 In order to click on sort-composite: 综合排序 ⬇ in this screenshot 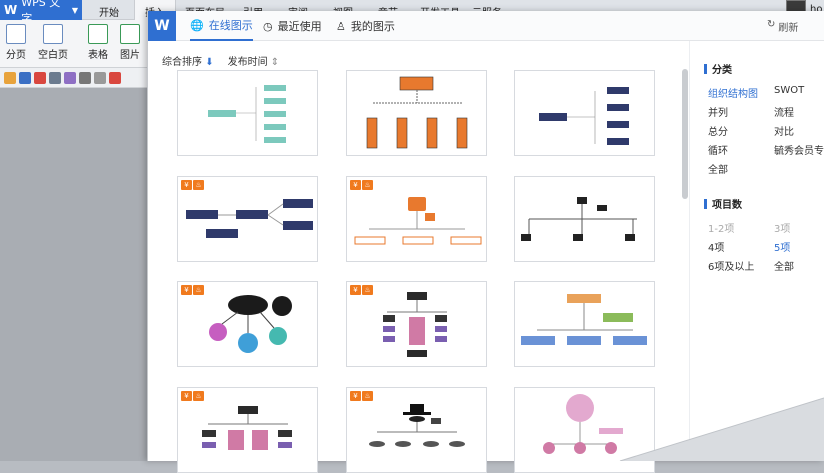, I will do `click(188, 60)`.